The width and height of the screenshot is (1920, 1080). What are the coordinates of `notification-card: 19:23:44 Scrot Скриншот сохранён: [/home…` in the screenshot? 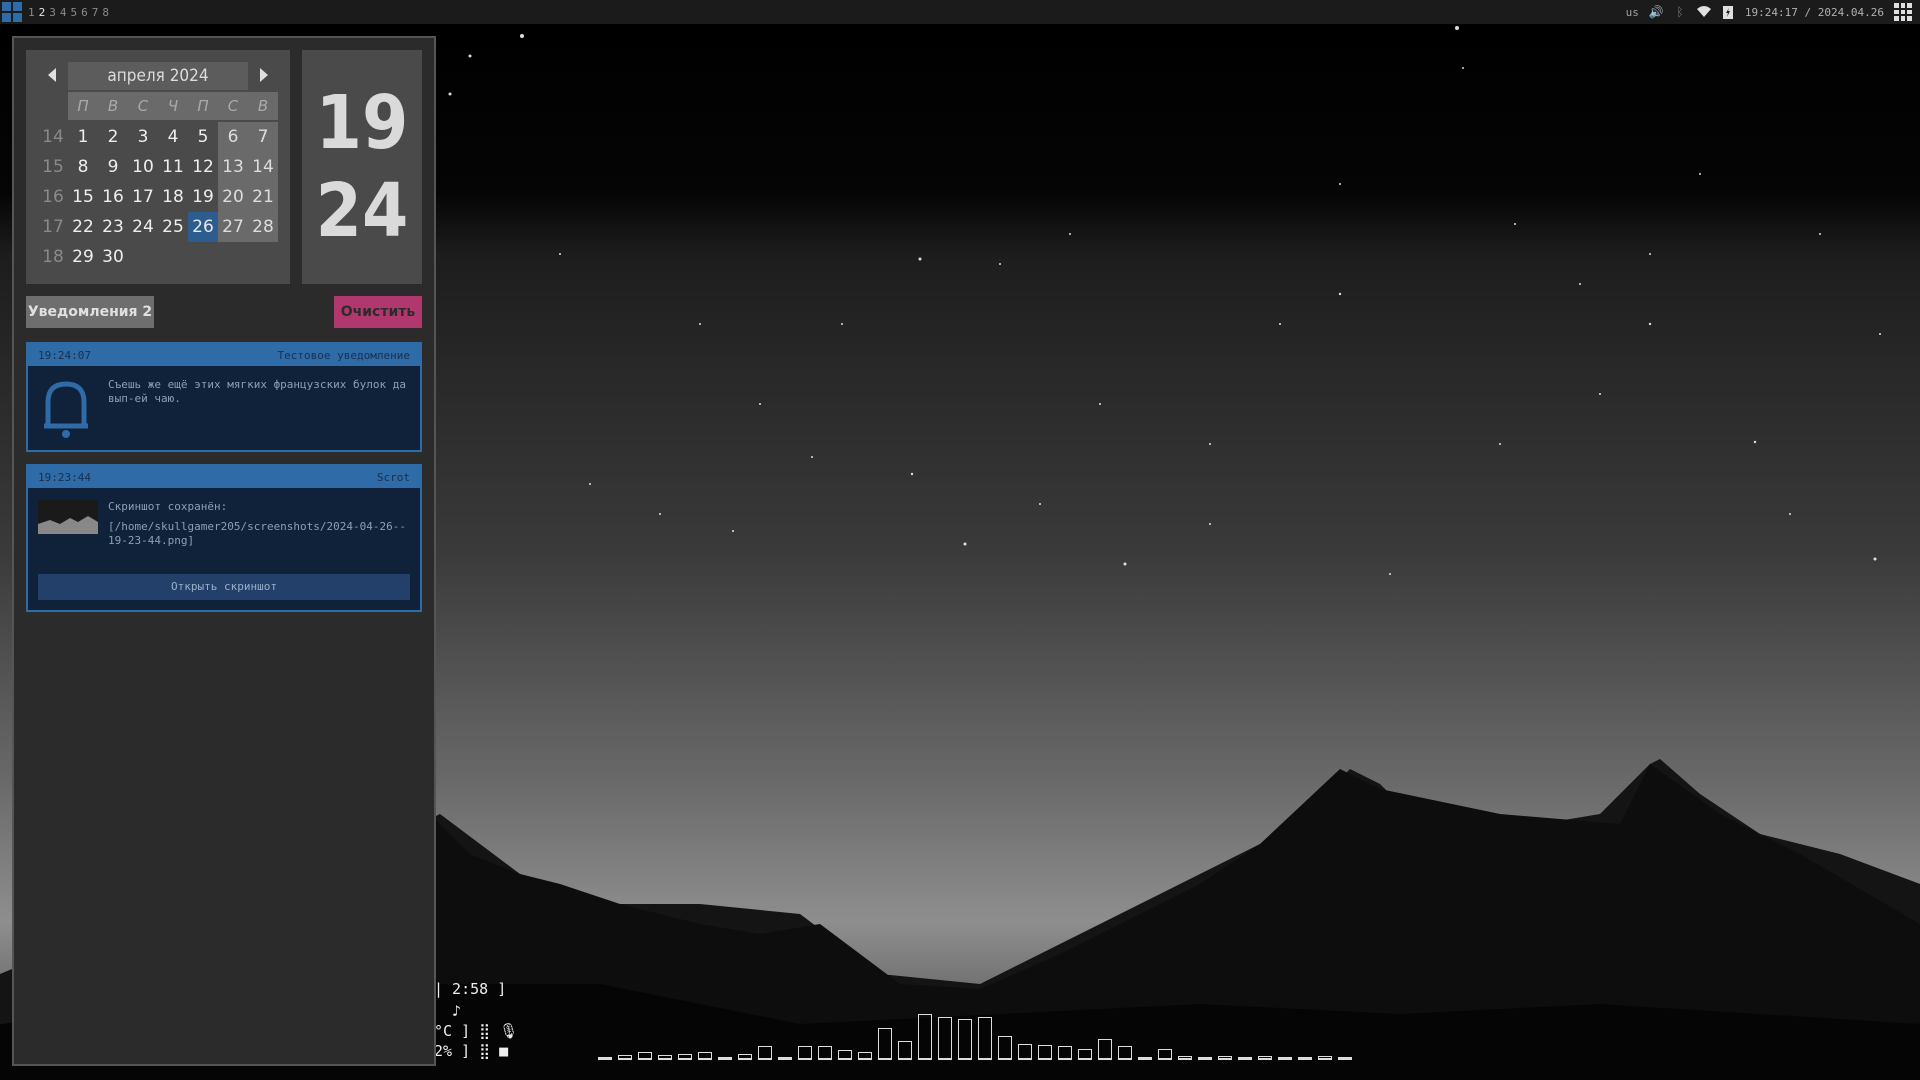 It's located at (224, 538).